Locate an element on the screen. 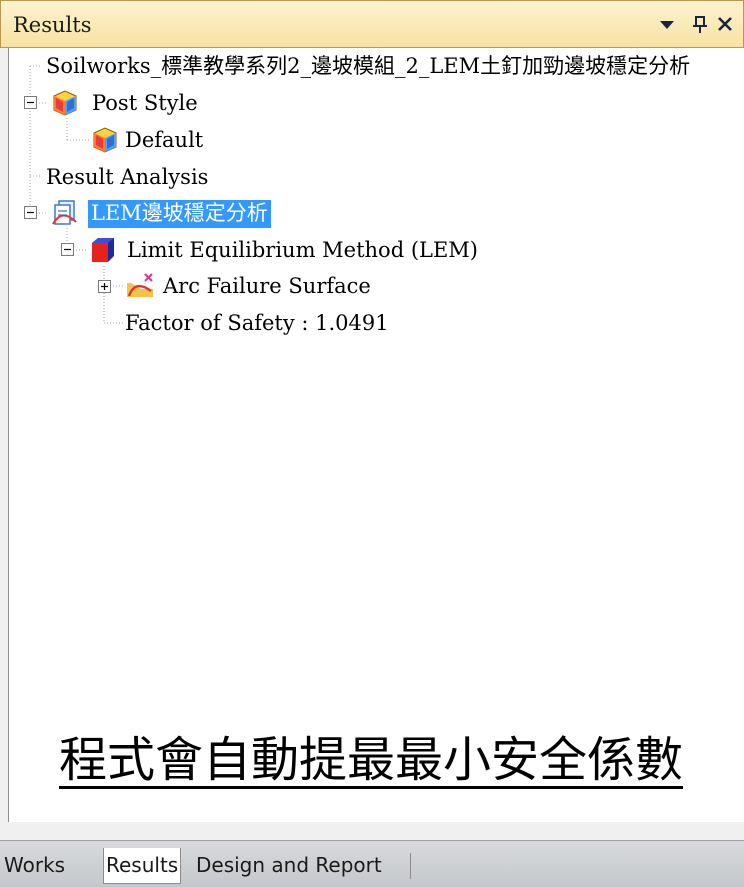 The image size is (744, 887). tree-node-result-analysis: Result Analysis is located at coordinates (127, 178).